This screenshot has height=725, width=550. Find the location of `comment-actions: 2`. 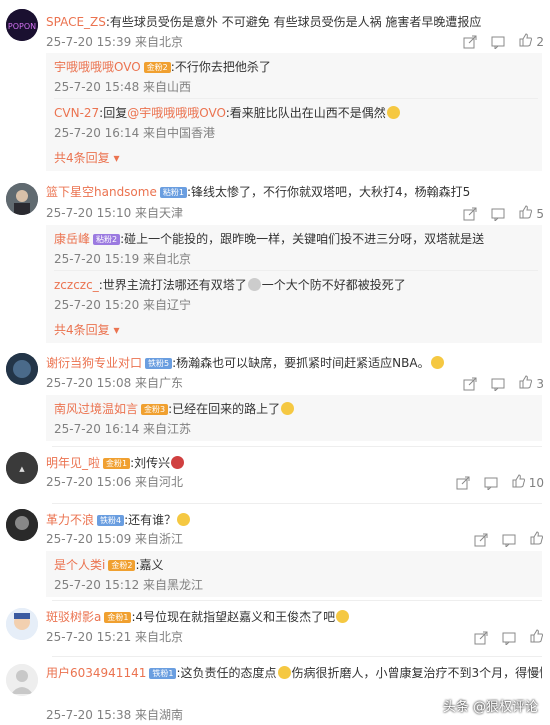

comment-actions: 2 is located at coordinates (503, 41).